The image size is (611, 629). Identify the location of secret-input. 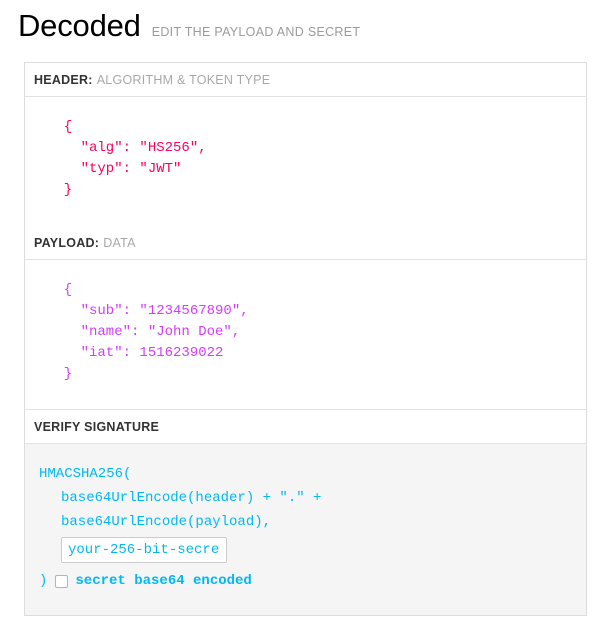
(144, 550).